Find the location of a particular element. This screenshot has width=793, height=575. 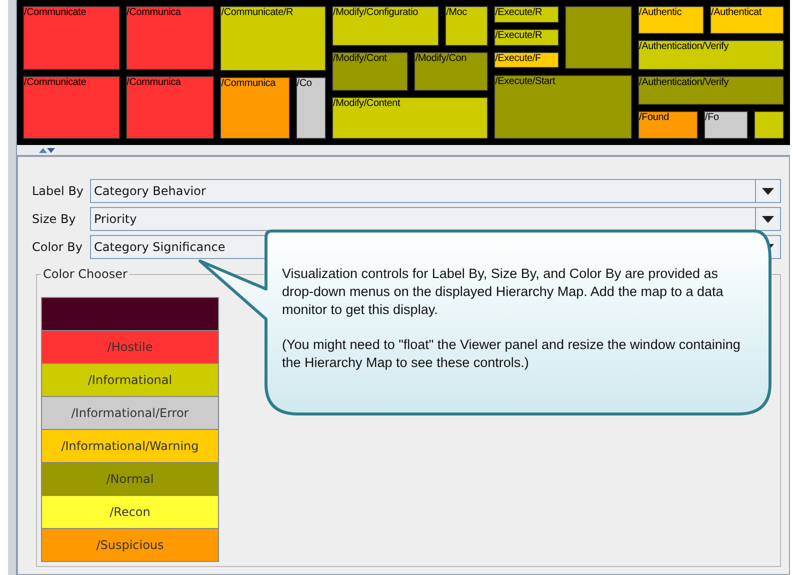

group-title: Color Chooser is located at coordinates (85, 274).